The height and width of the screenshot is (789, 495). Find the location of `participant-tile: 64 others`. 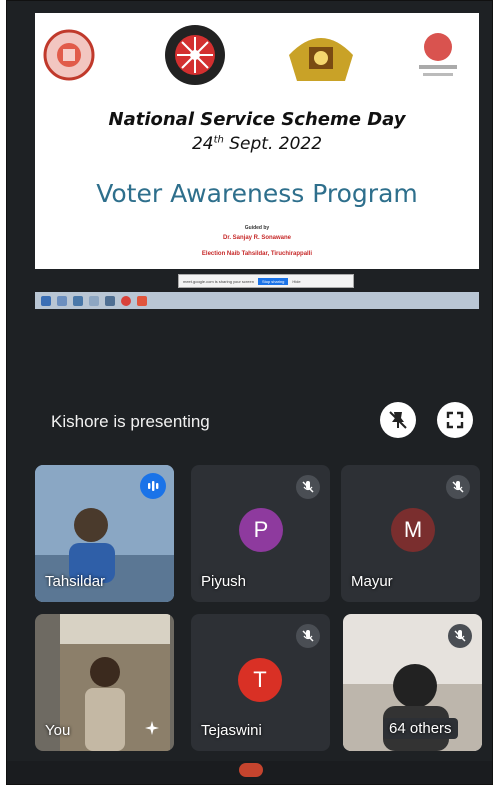

participant-tile: 64 others is located at coordinates (412, 682).